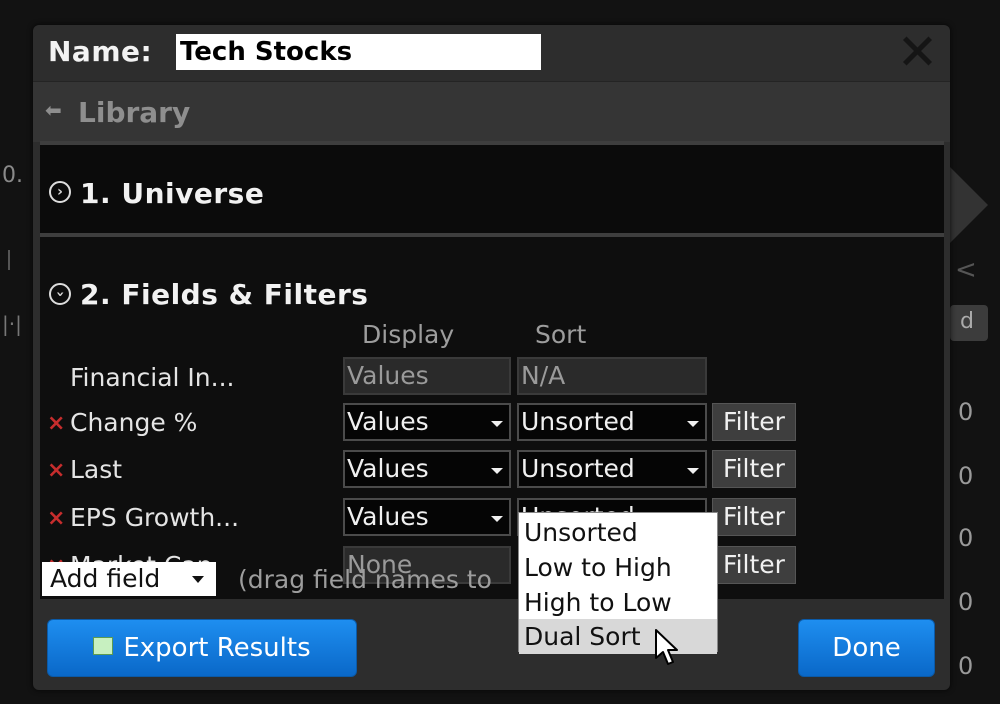 This screenshot has height=704, width=1000. What do you see at coordinates (618, 567) in the screenshot?
I see `sort-option-low-to-high: Low to High` at bounding box center [618, 567].